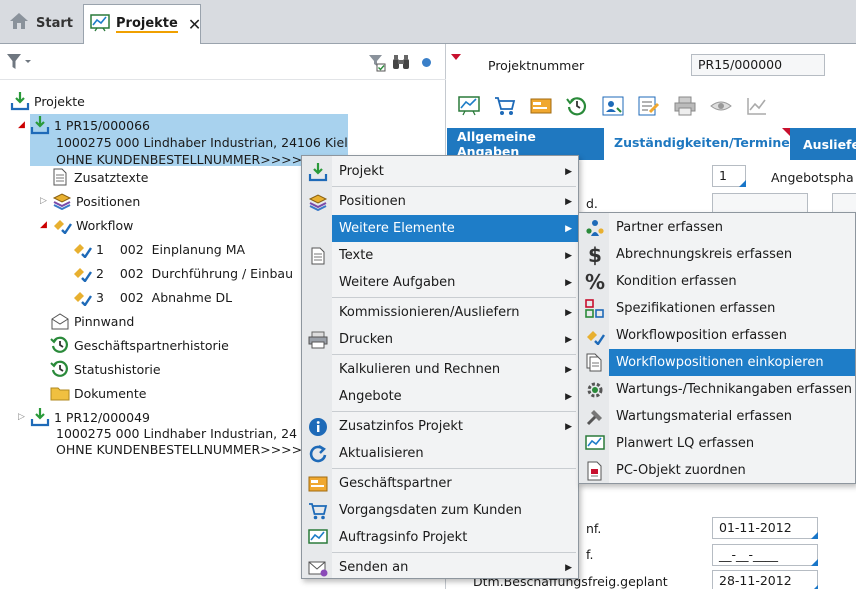 The width and height of the screenshot is (856, 589). I want to click on detail-toolbar, so click(613, 106).